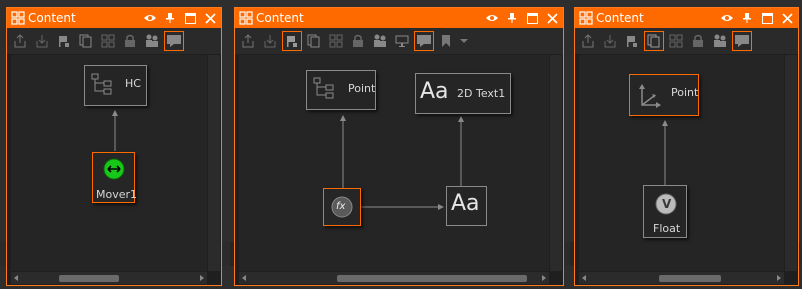  Describe the element at coordinates (133, 83) in the screenshot. I see `hc-node-label: HC` at that location.